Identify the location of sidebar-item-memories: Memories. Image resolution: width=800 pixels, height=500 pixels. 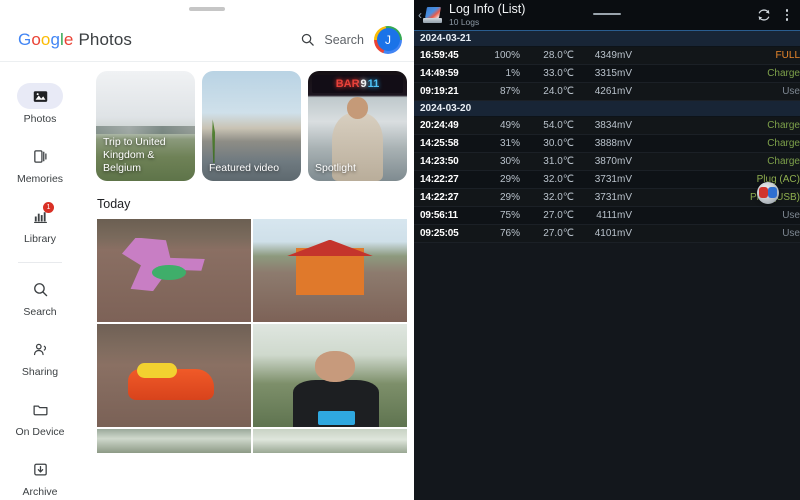
(40, 164).